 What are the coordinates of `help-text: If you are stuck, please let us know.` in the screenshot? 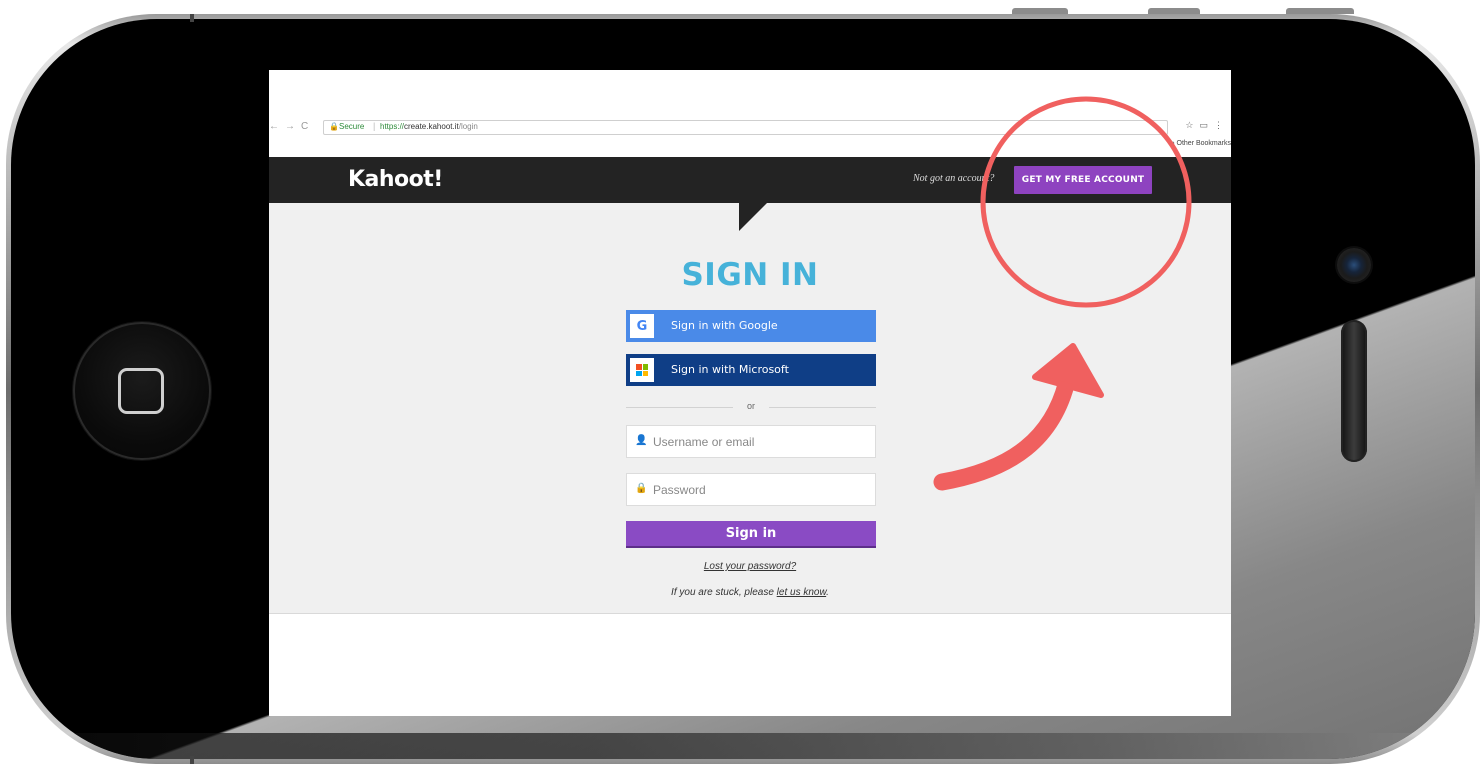 It's located at (750, 592).